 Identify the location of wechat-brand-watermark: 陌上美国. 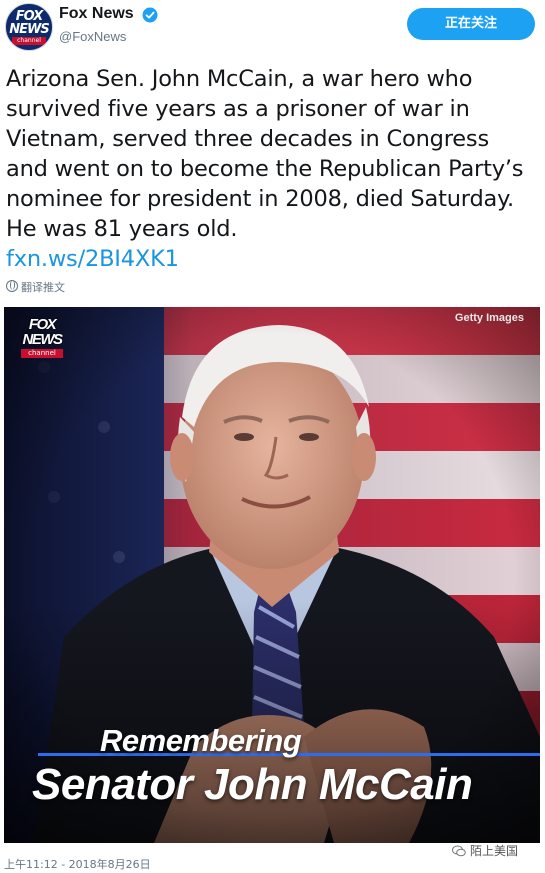
(485, 850).